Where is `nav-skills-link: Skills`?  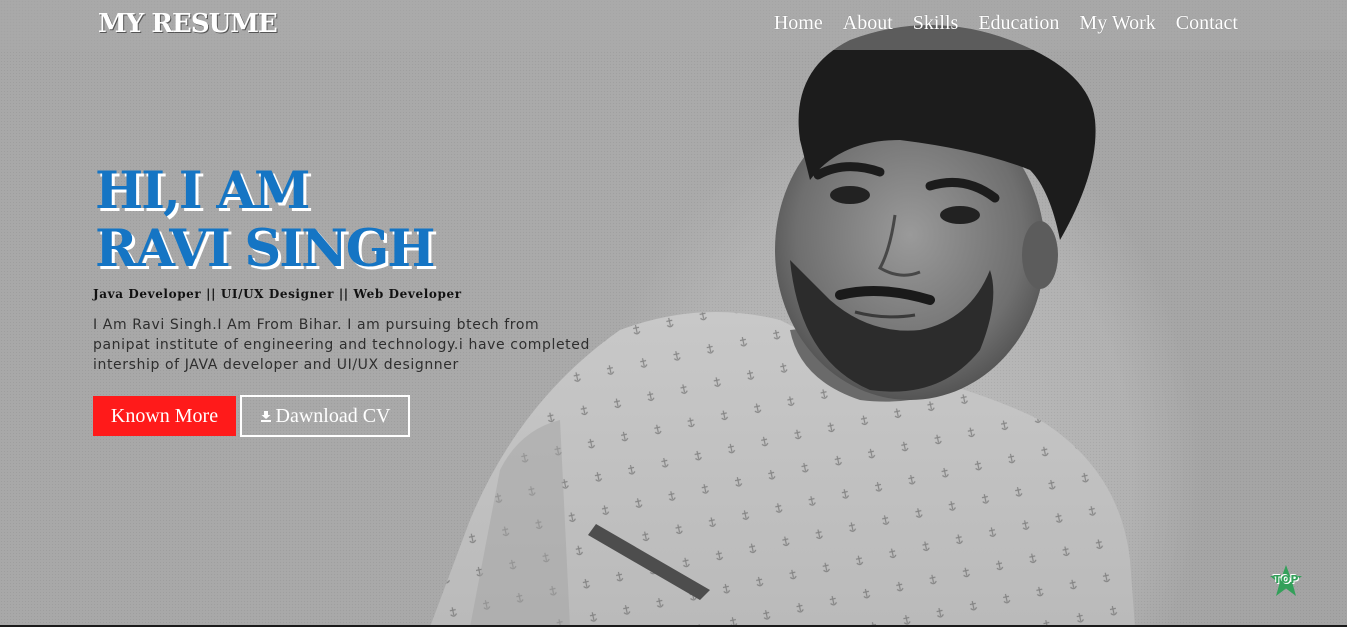
nav-skills-link: Skills is located at coordinates (936, 23).